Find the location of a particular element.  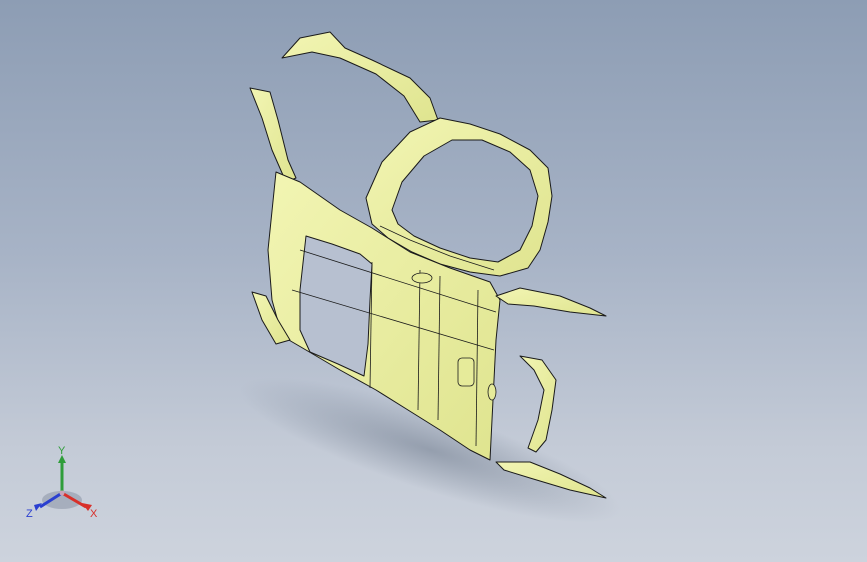

a-pillar-left is located at coordinates (273, 135).